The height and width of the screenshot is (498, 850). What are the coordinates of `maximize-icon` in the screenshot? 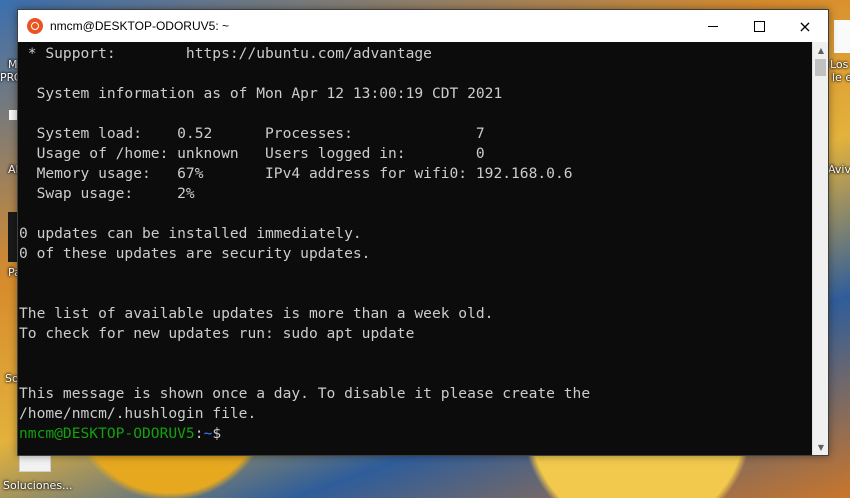 It's located at (759, 26).